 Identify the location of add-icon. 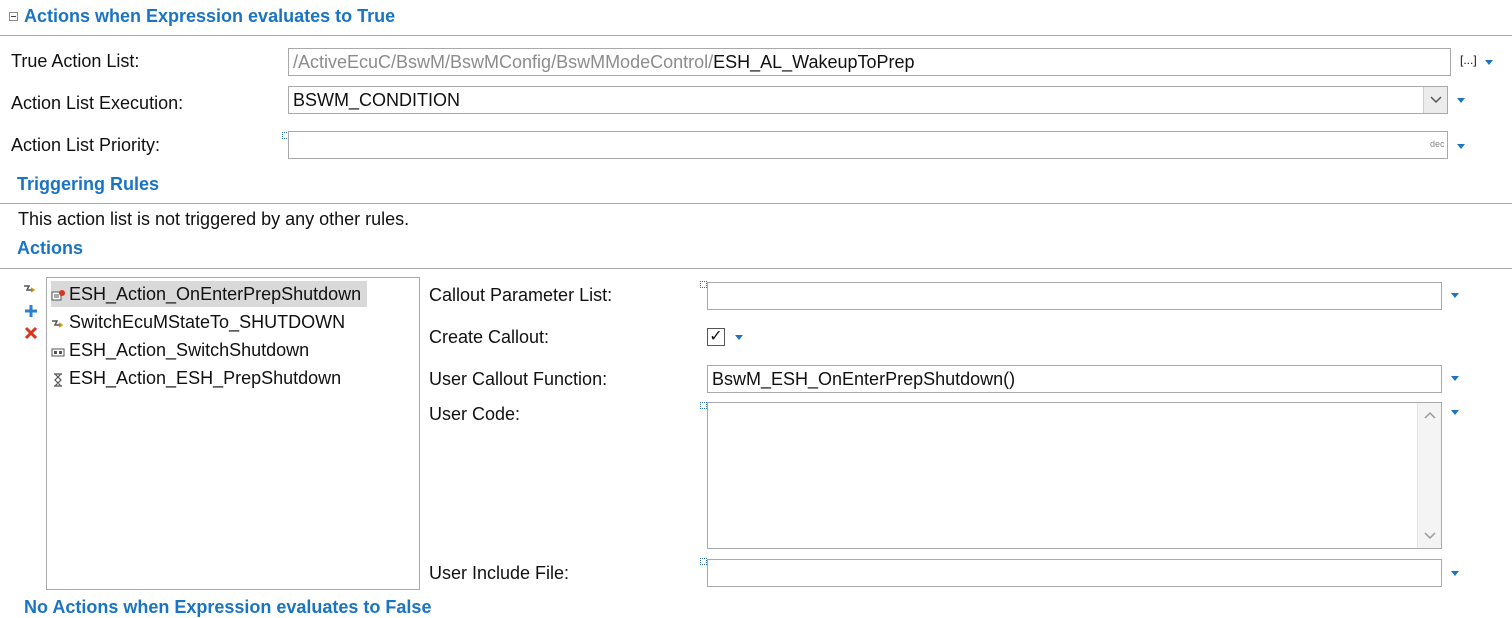
(31, 309).